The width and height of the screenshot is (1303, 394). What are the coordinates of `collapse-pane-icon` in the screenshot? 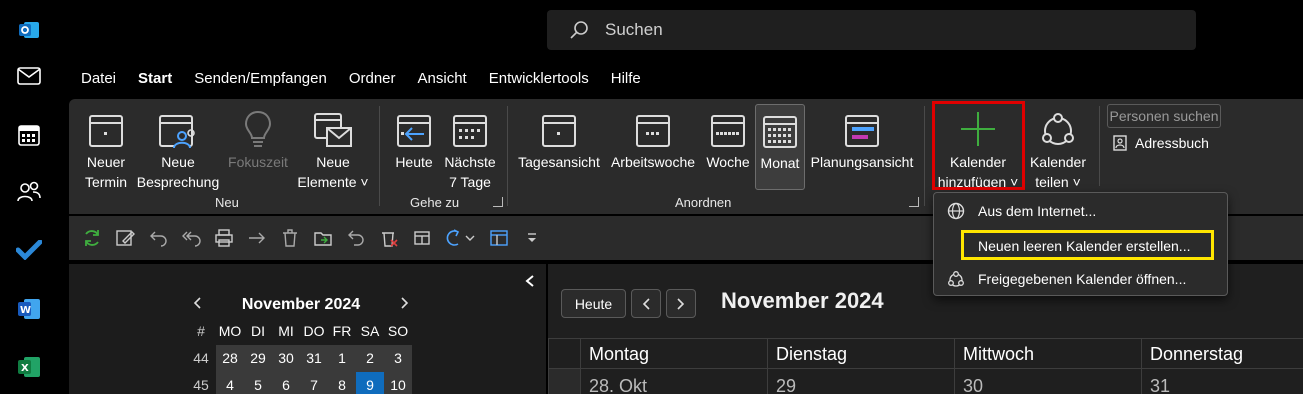 It's located at (530, 283).